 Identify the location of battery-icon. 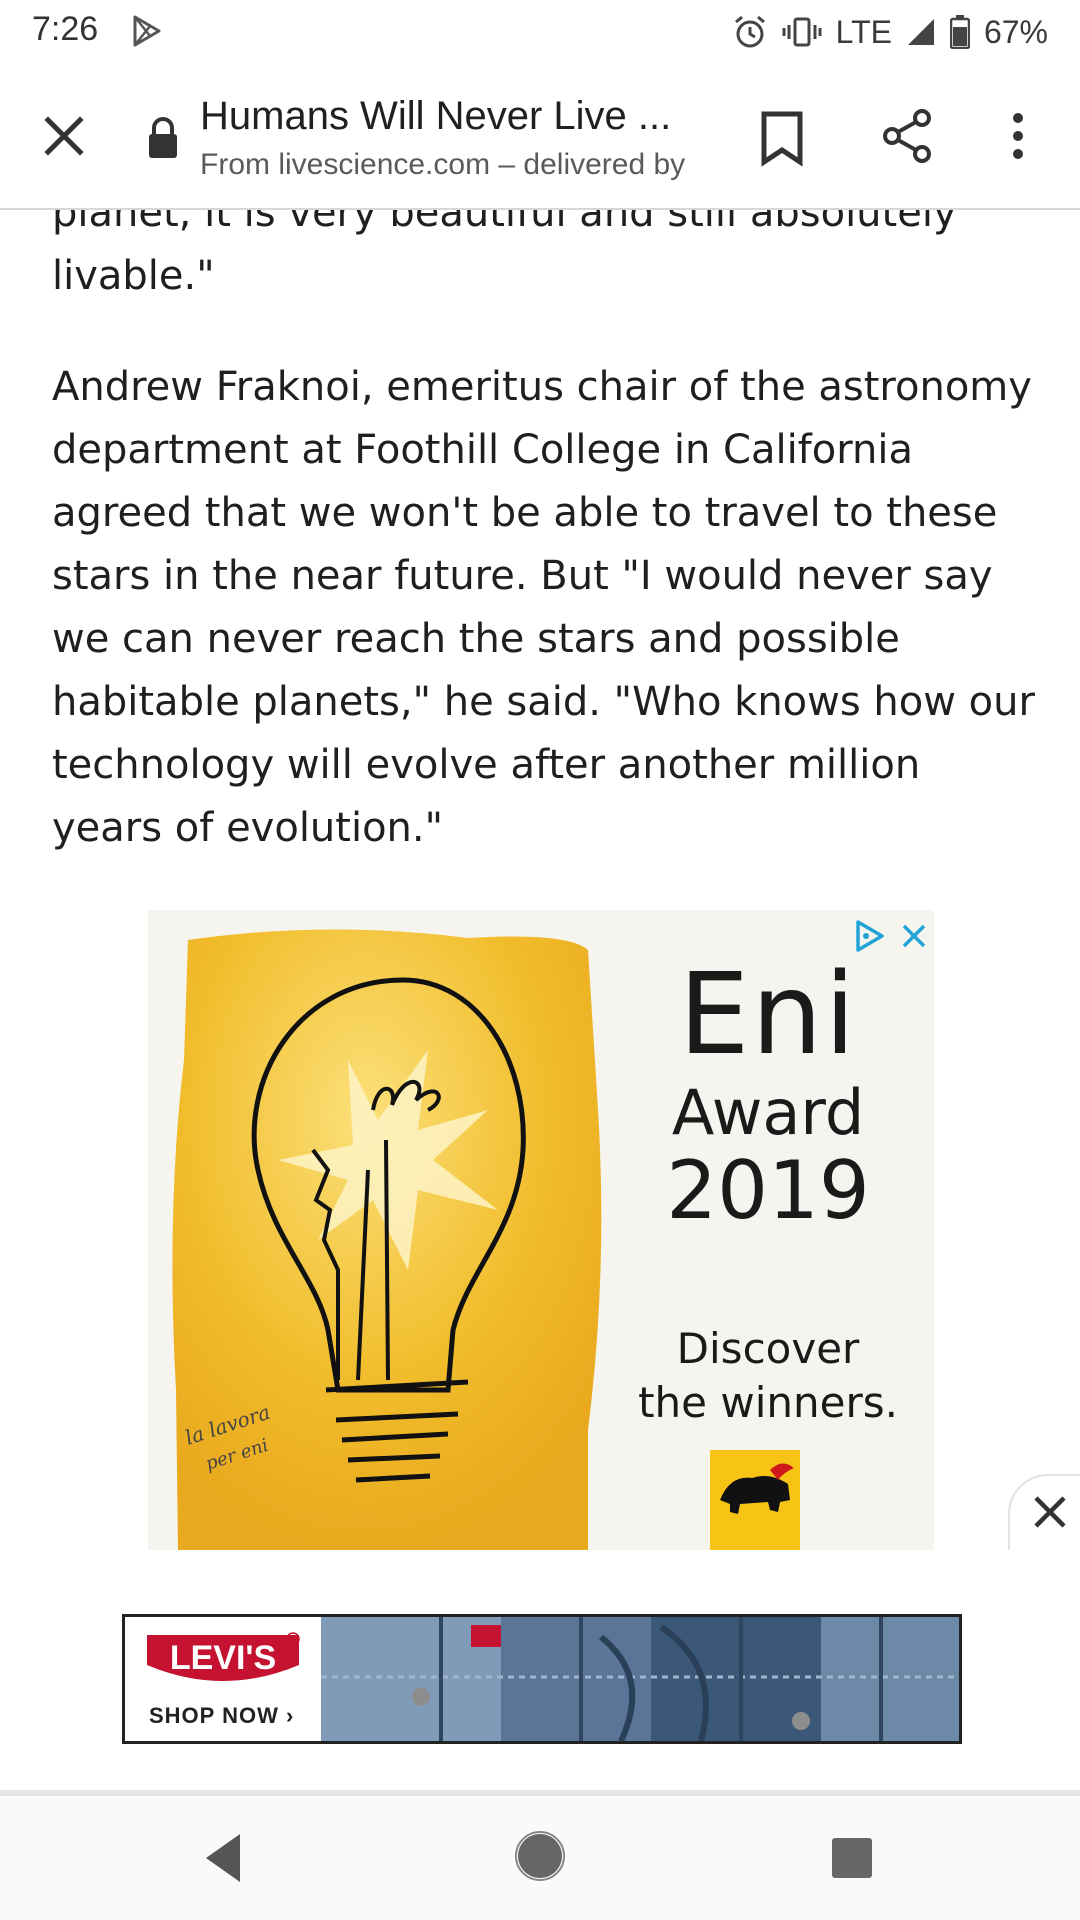
(959, 32).